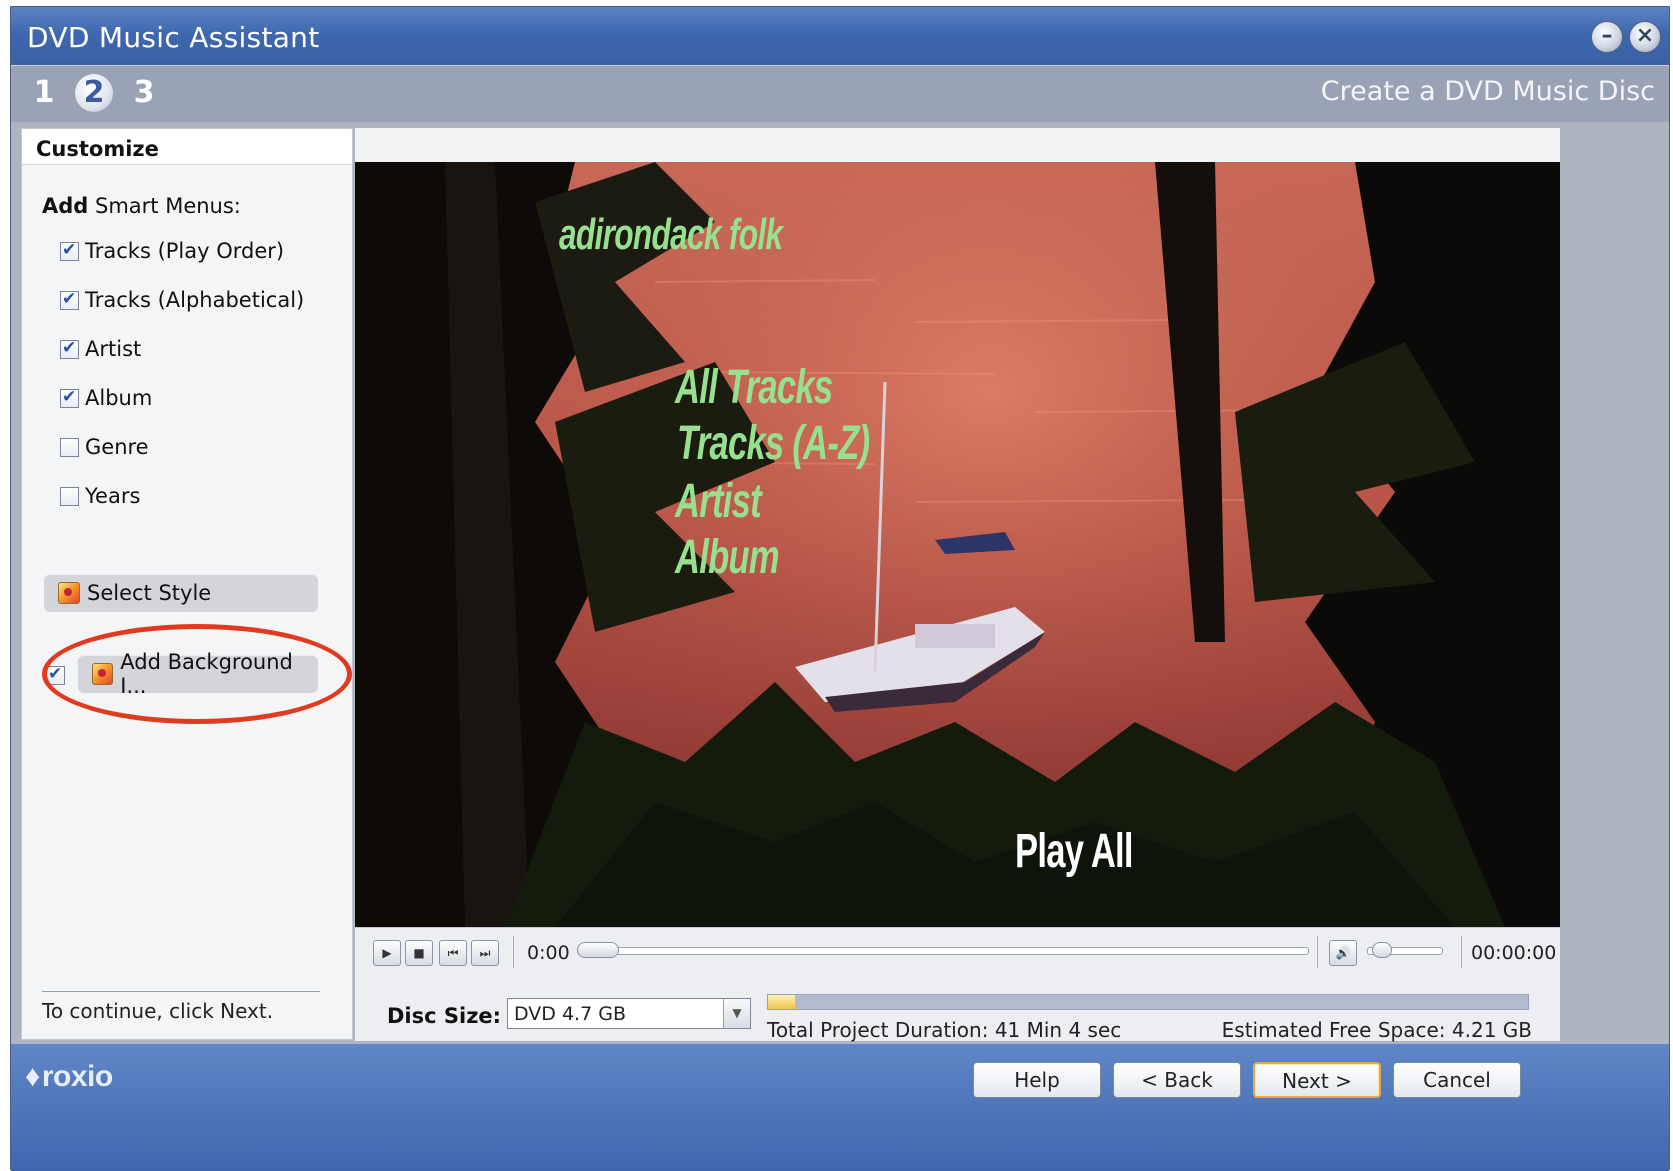  Describe the element at coordinates (840, 36) in the screenshot. I see `title-bar: DVD Music Assistant – ×` at that location.